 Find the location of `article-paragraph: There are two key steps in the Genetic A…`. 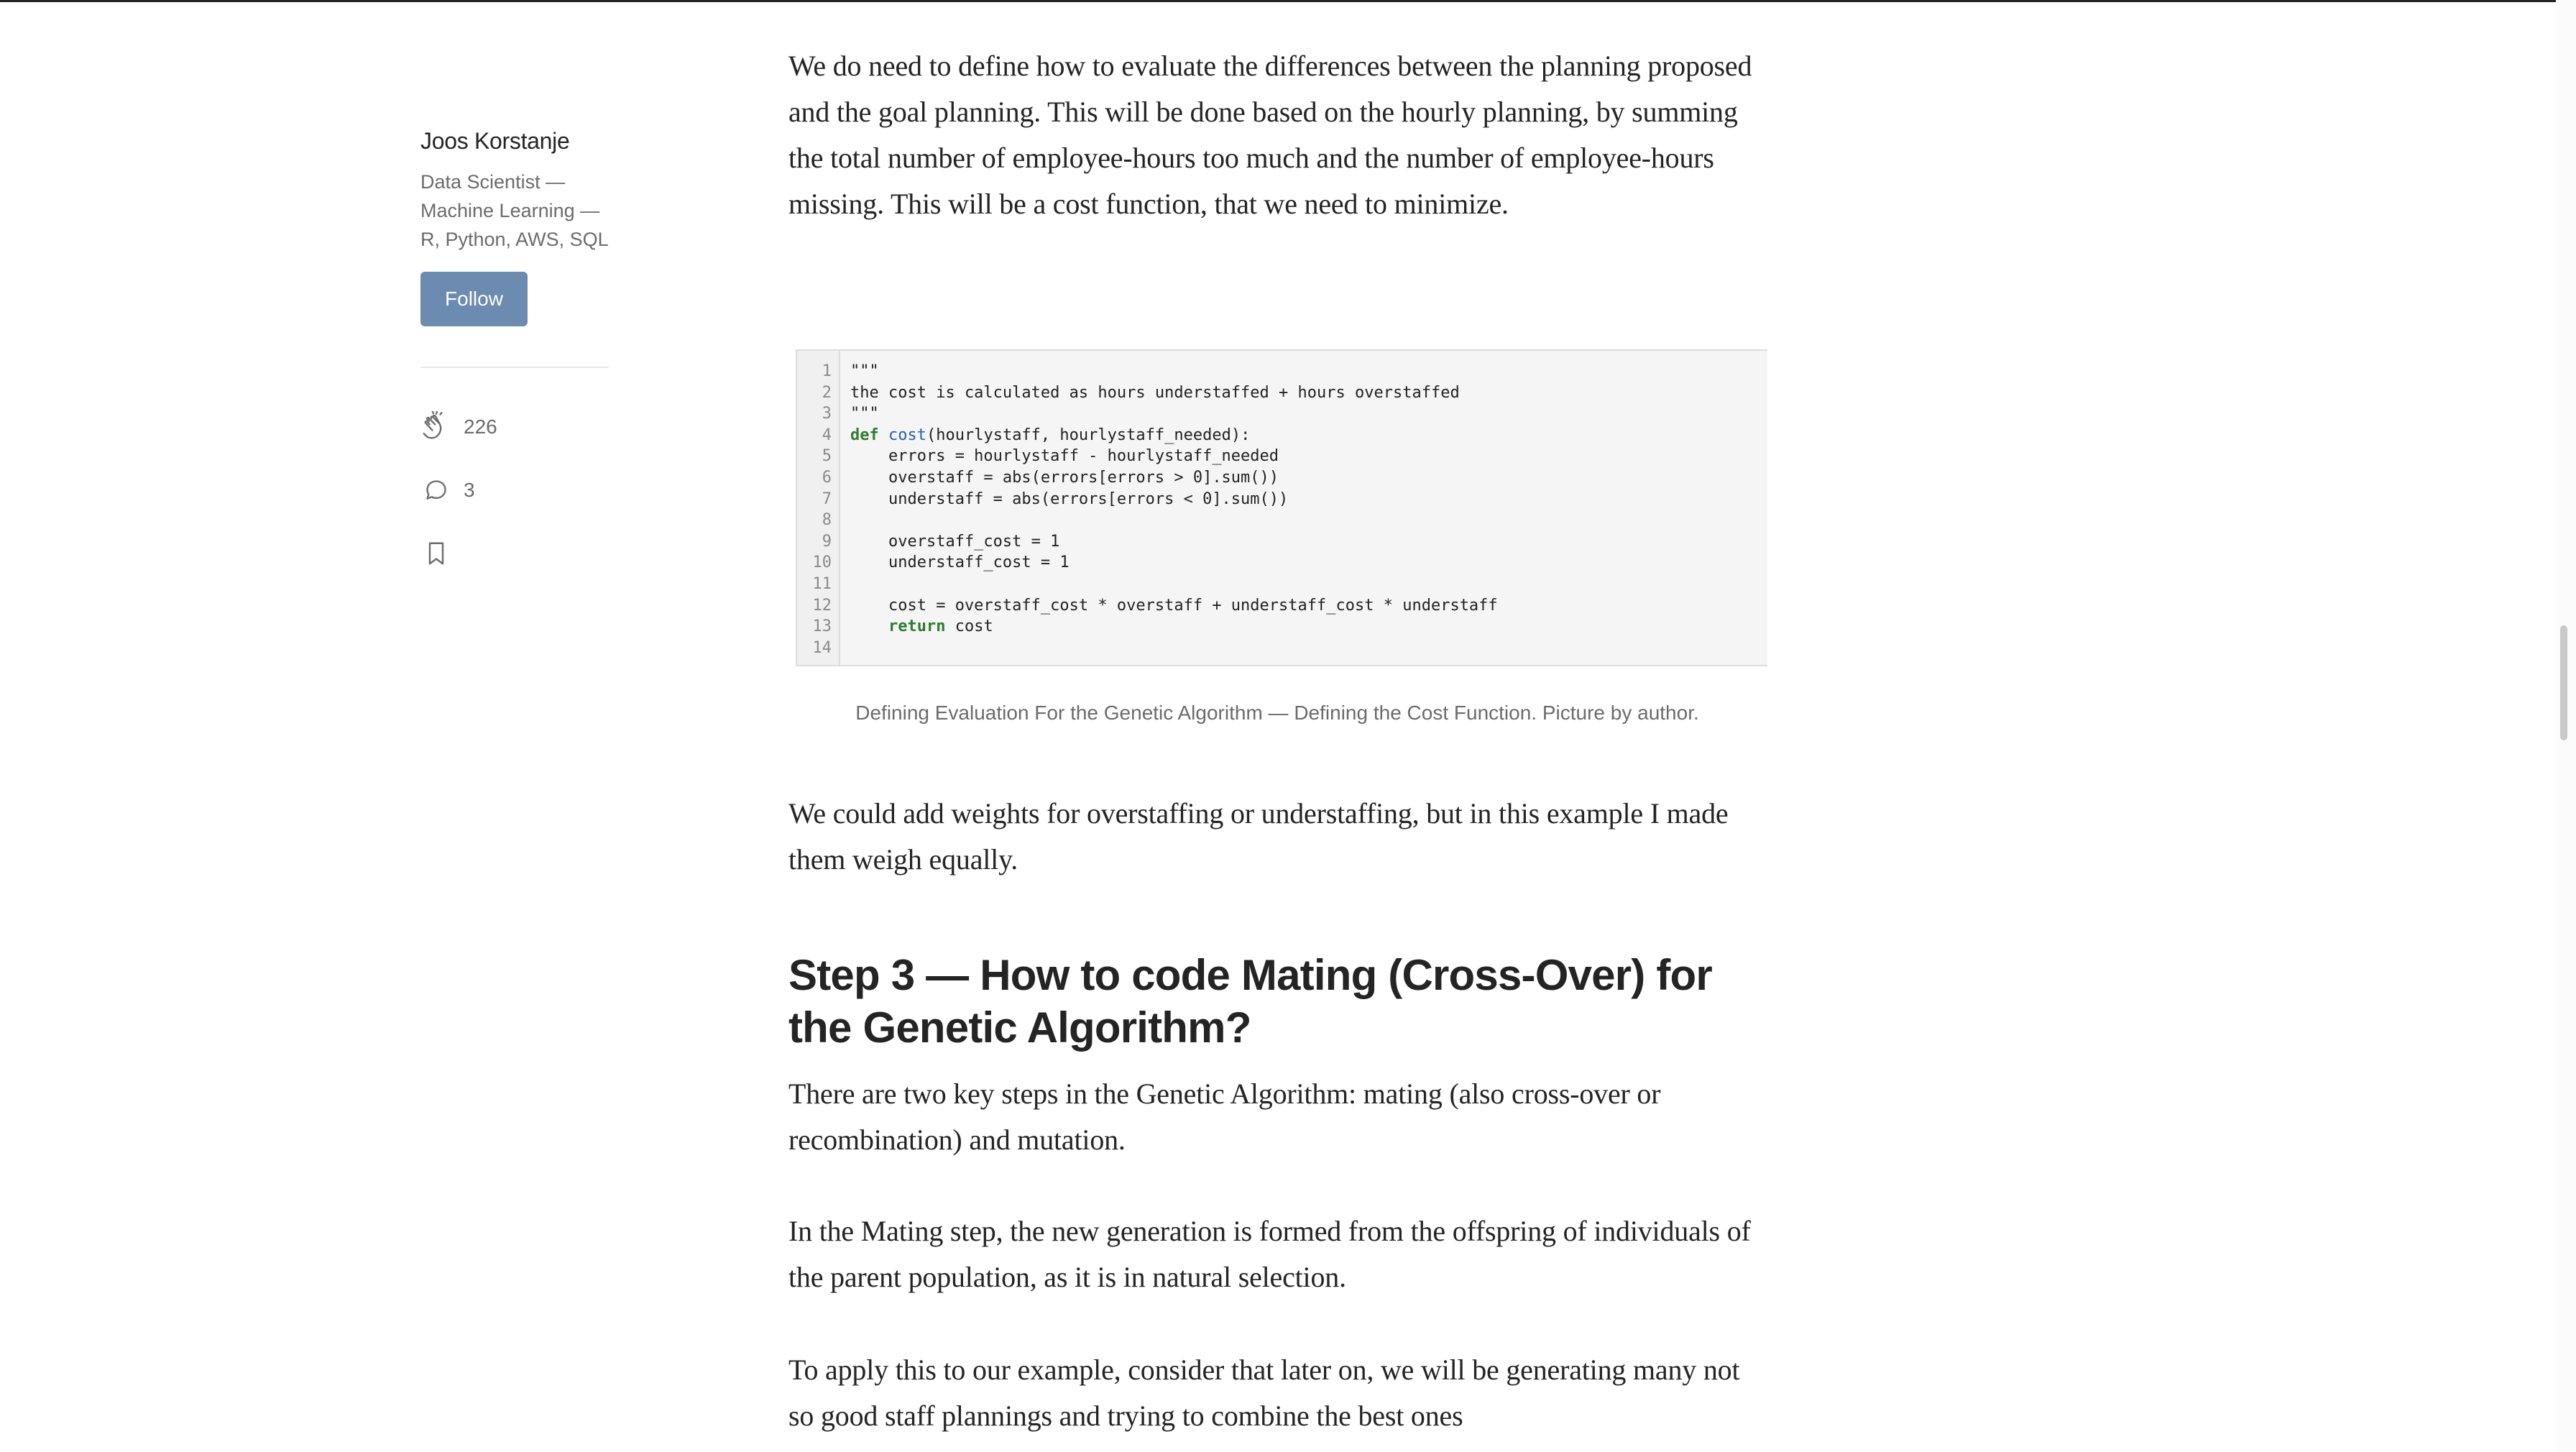

article-paragraph: There are two key steps in the Genetic A… is located at coordinates (1224, 1116).